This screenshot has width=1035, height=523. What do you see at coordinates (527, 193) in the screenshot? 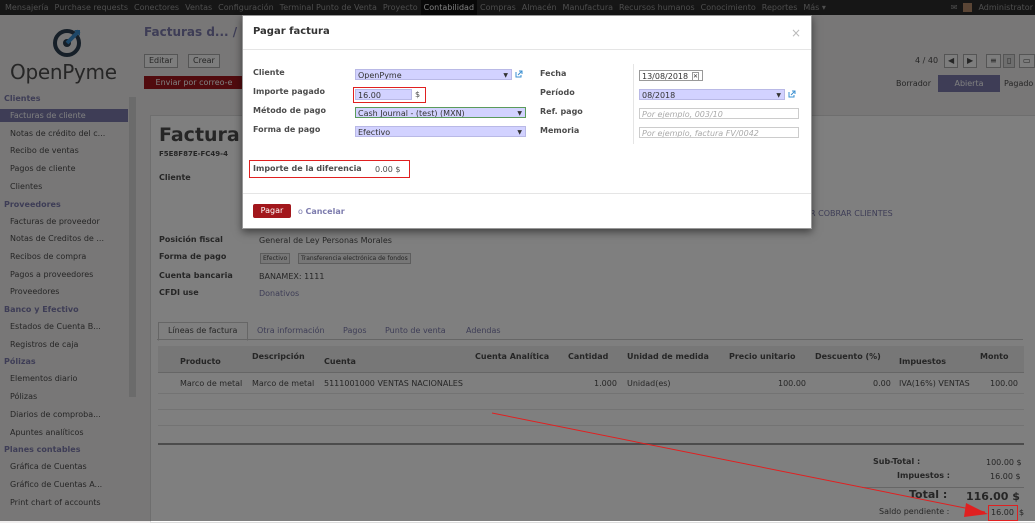
I see `dialog-footer-divider` at bounding box center [527, 193].